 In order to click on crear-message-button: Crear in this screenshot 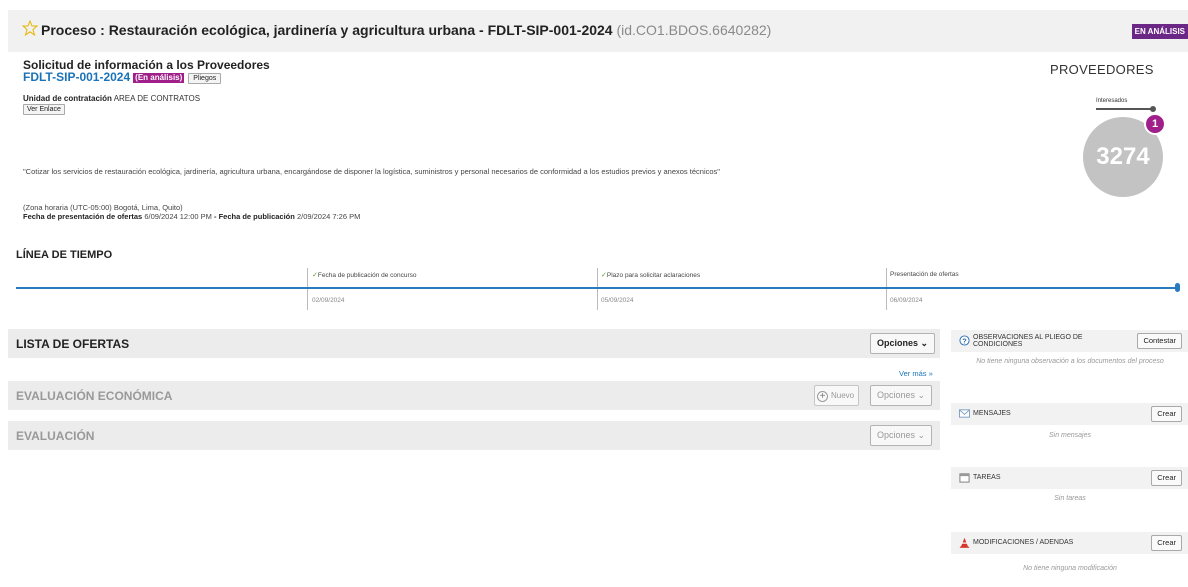, I will do `click(1166, 414)`.